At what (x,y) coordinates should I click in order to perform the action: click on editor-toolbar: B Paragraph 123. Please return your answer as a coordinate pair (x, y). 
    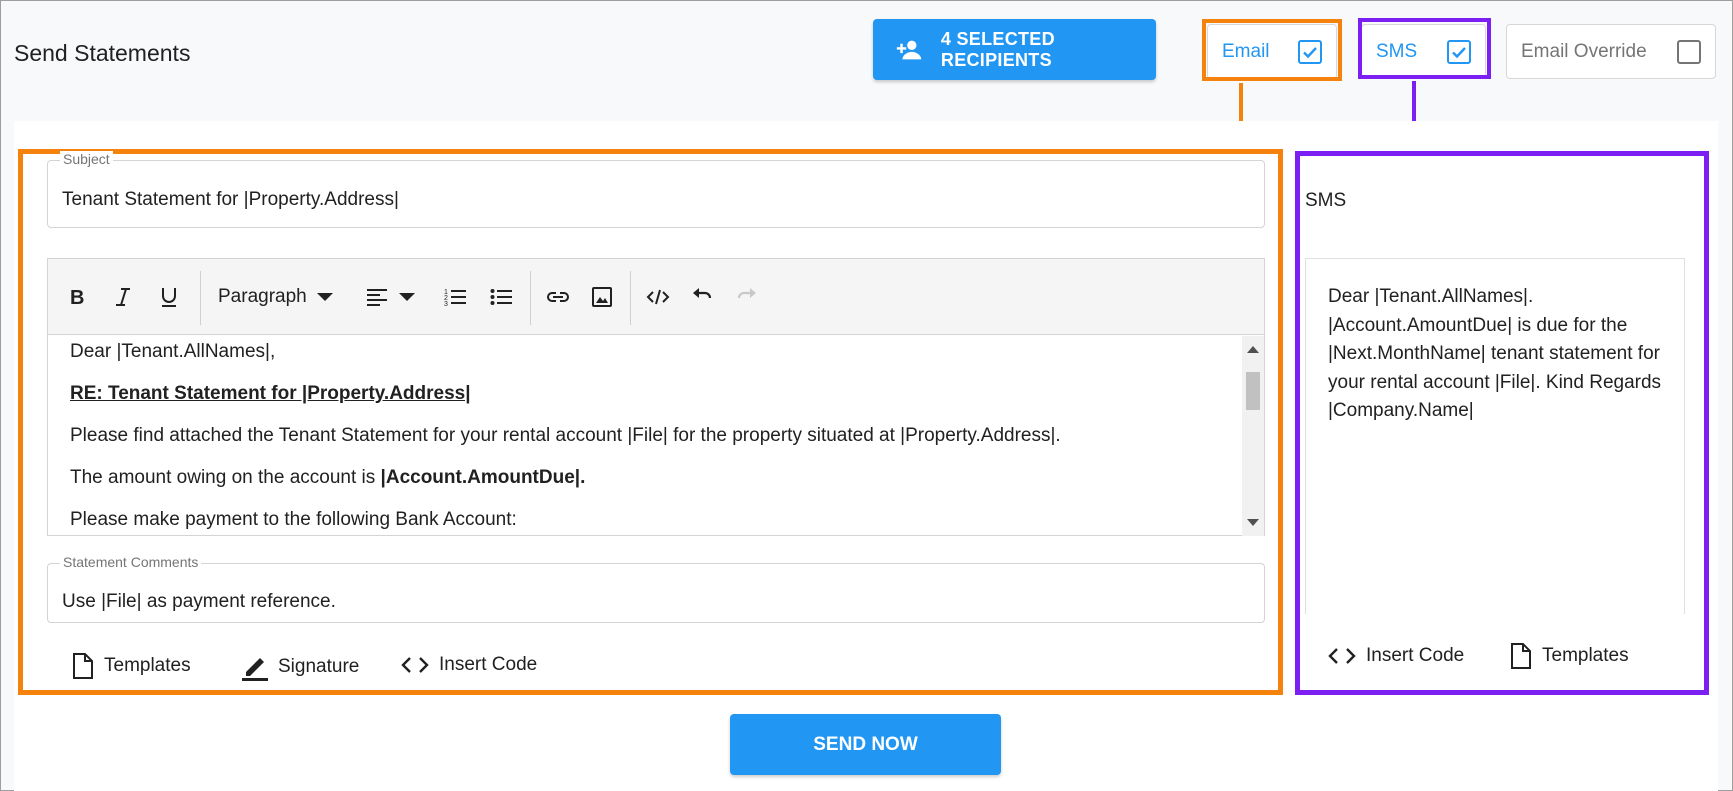
    Looking at the image, I should click on (656, 297).